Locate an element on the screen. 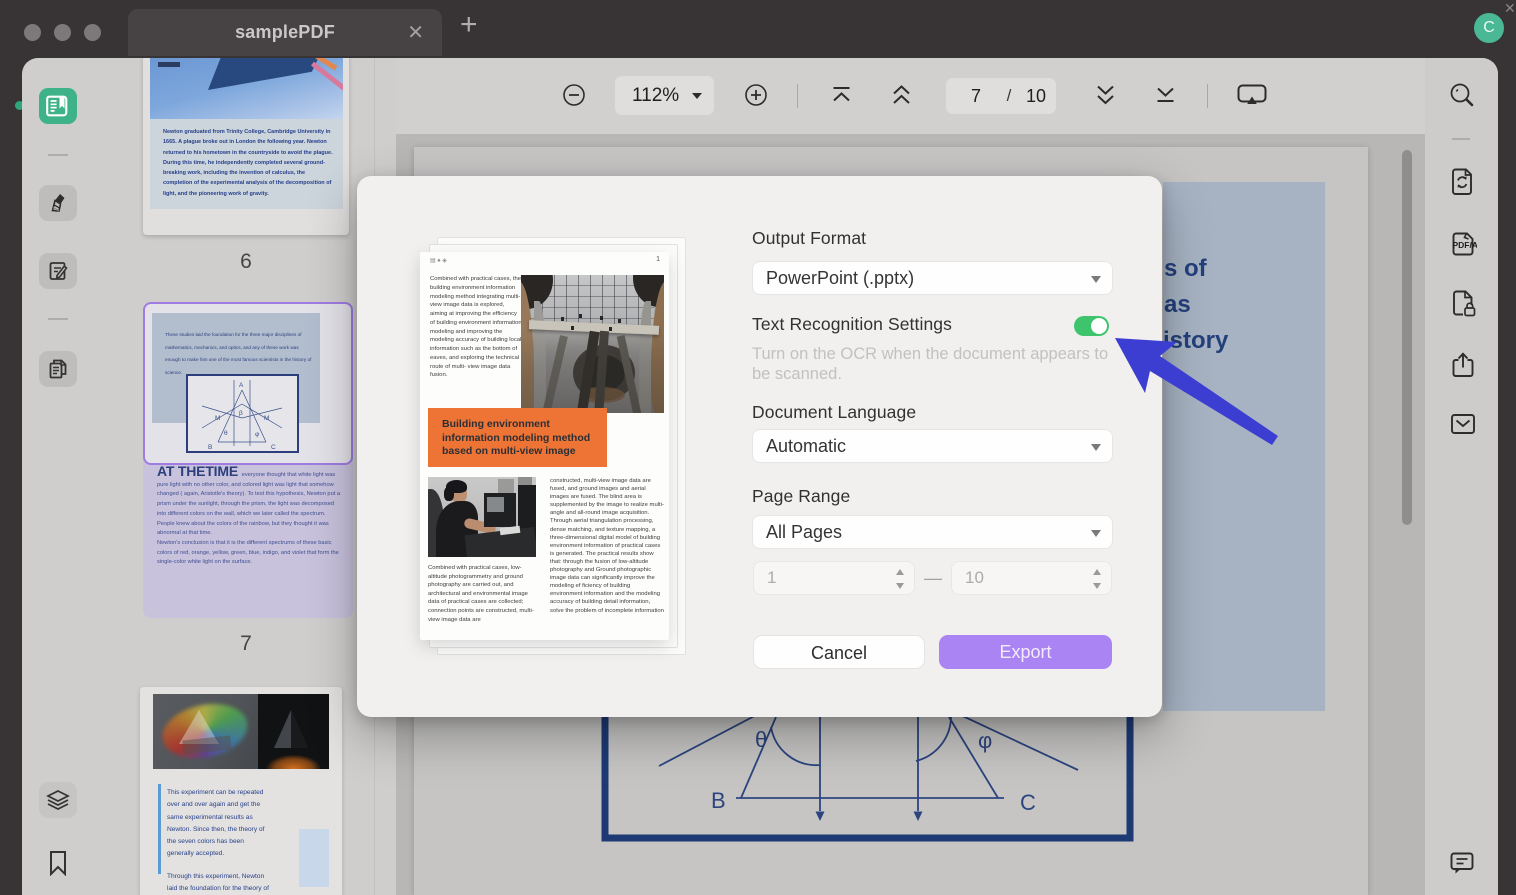  svg-text: A is located at coordinates (241, 385).